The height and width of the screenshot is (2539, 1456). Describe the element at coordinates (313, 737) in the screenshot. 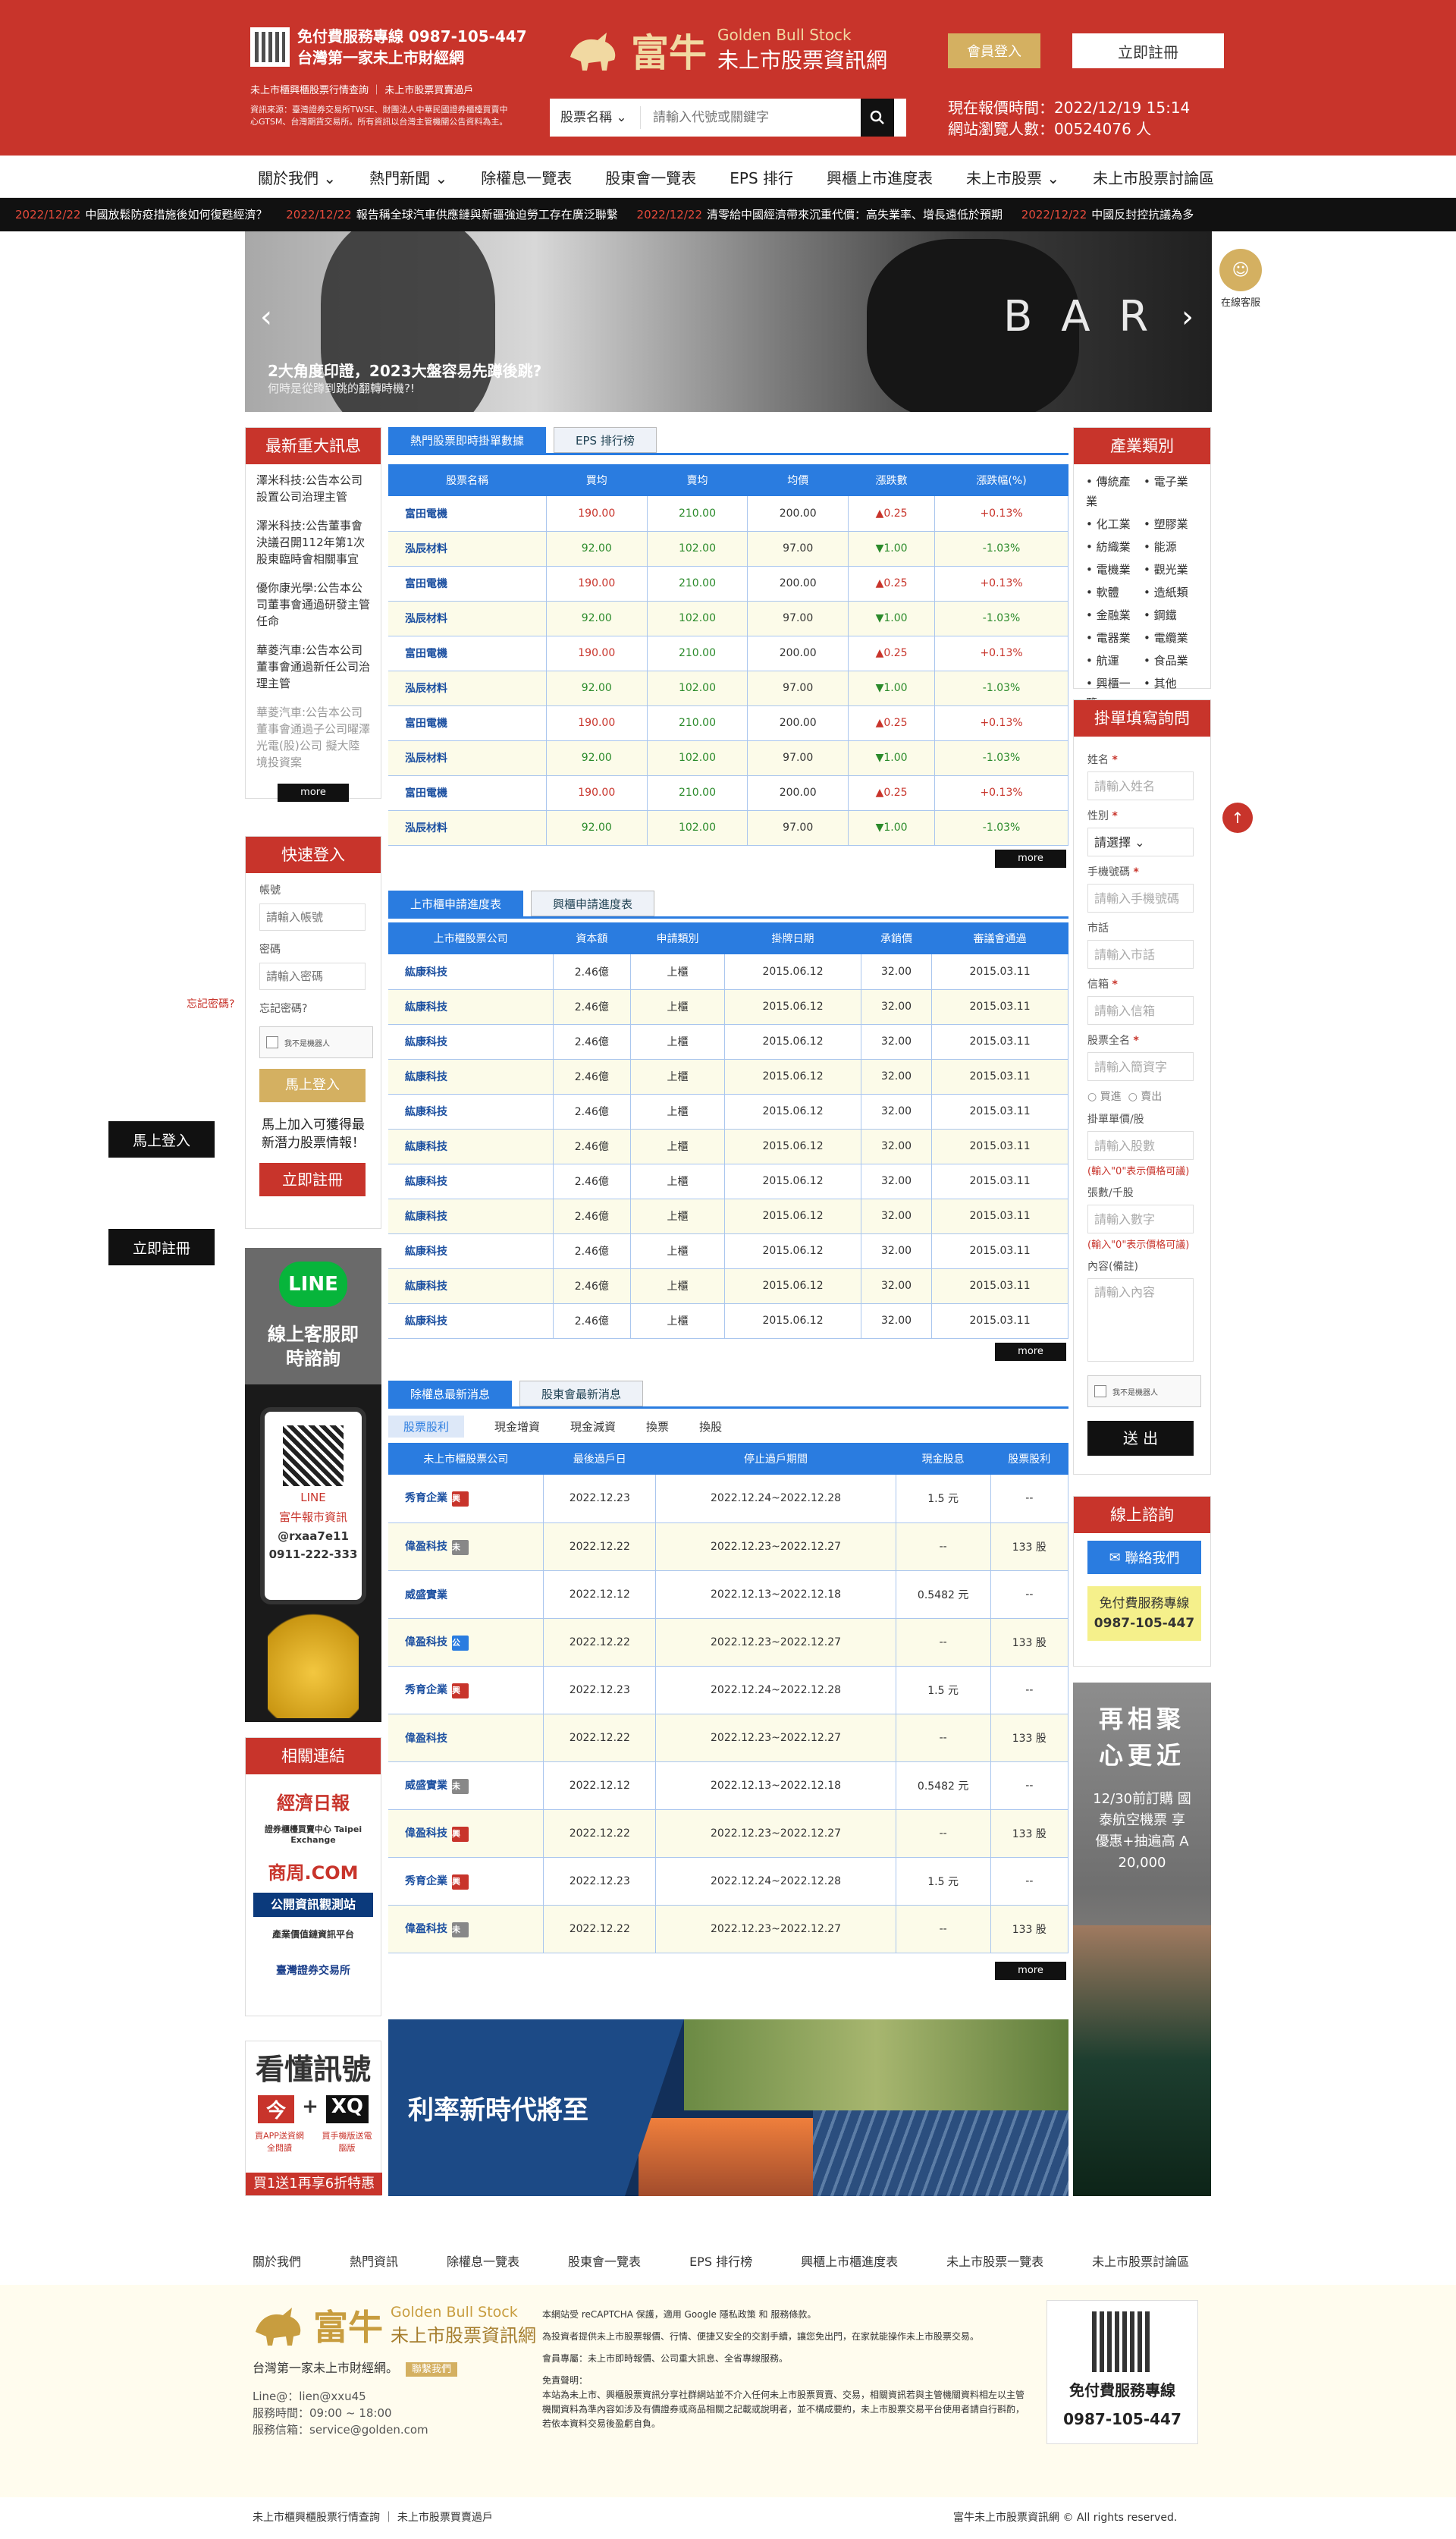

I see `news-item: 華菱汽車:公告本公司董事會通過子公司曜澤光電(股)公司 擬大陸境投資案` at that location.